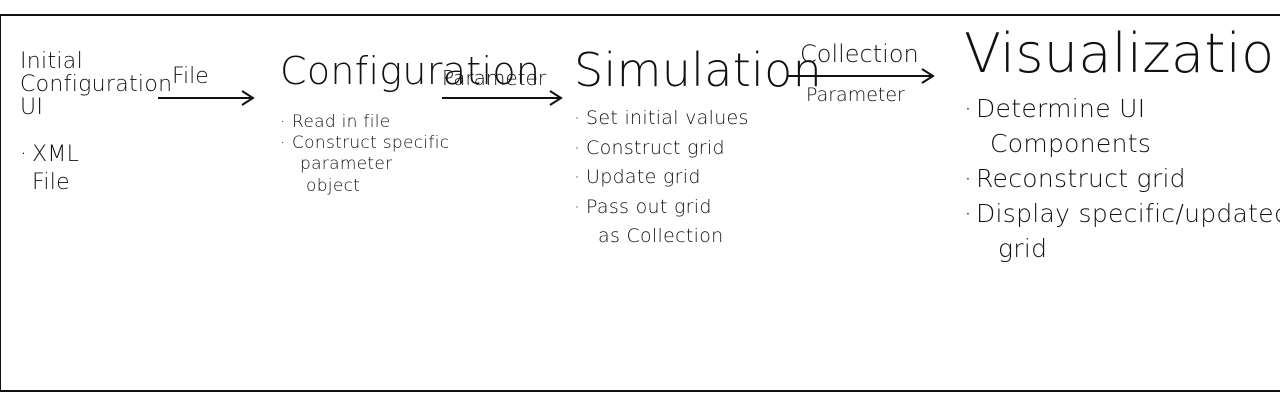 This screenshot has width=1280, height=412. I want to click on stage-bullet-list: XML File, so click(96, 168).